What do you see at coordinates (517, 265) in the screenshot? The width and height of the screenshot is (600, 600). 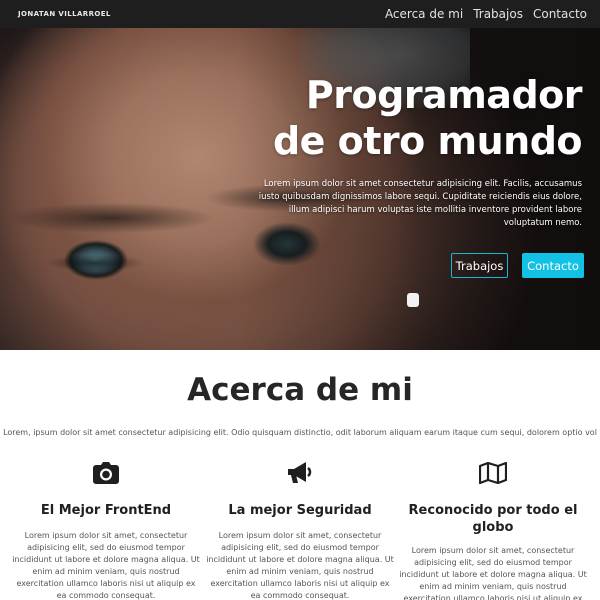 I see `hero-buttons: Trabajos Contacto` at bounding box center [517, 265].